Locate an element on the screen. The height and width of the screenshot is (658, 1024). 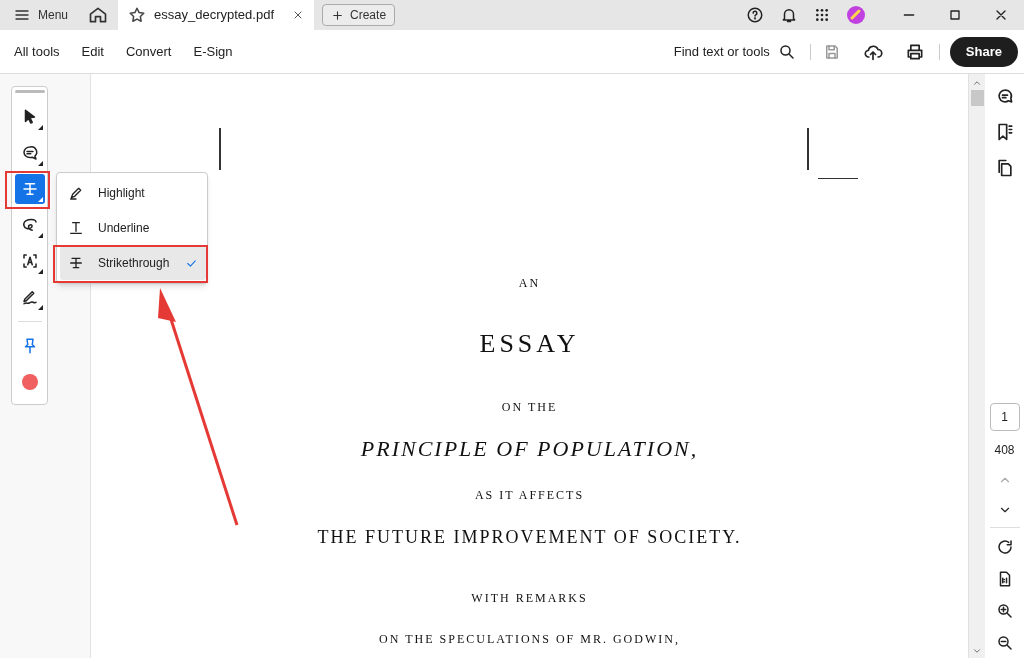
highlighter-icon is located at coordinates (76, 193).